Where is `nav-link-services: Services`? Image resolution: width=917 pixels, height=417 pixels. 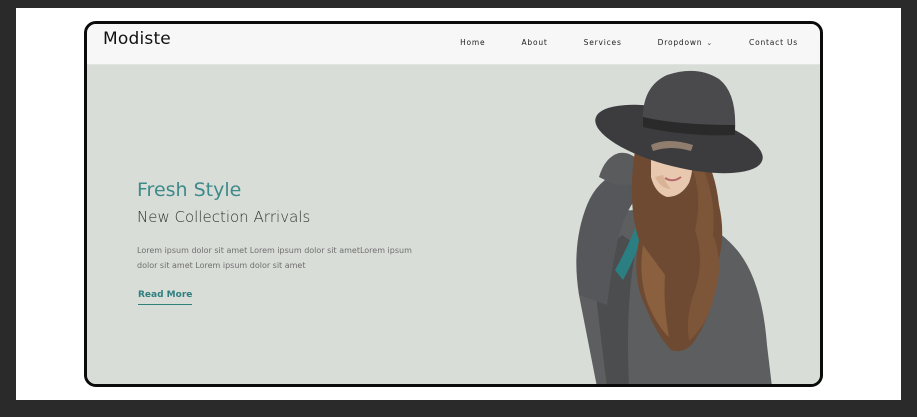
nav-link-services: Services is located at coordinates (603, 42).